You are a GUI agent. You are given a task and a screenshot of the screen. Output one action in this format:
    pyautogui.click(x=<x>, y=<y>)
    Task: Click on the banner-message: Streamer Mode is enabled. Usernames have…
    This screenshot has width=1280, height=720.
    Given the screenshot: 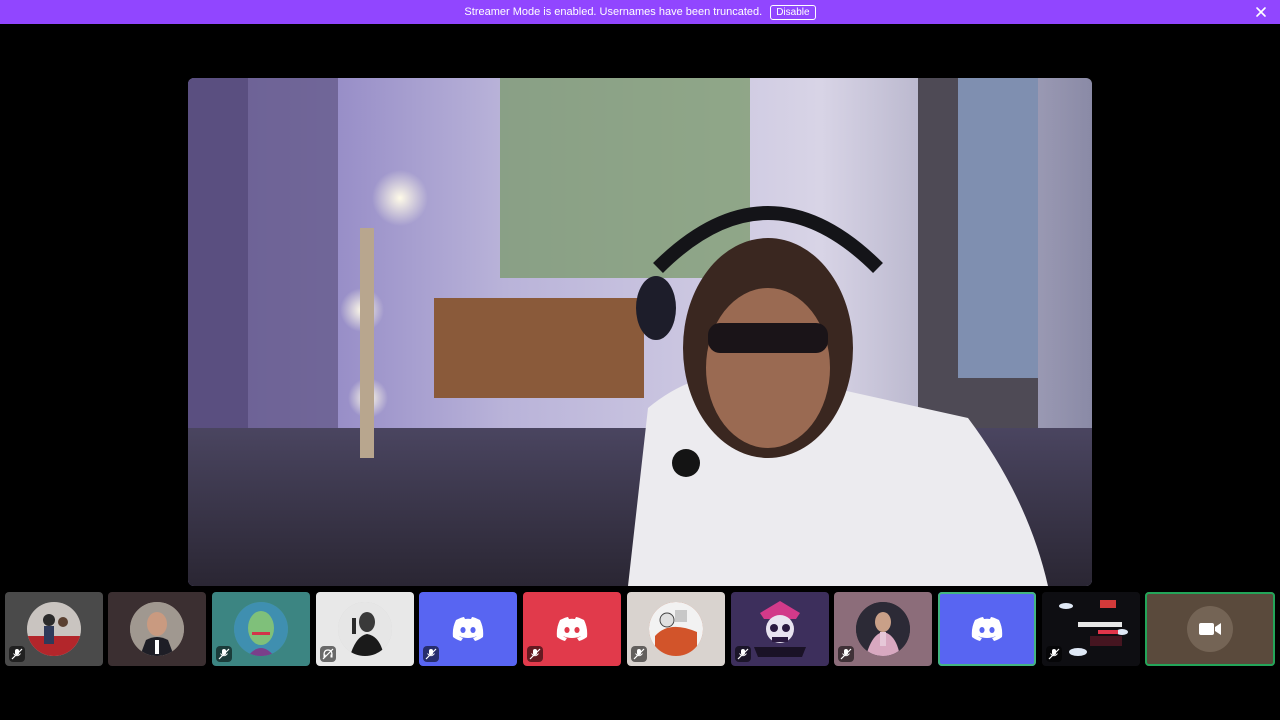 What is the action you would take?
    pyautogui.click(x=613, y=12)
    